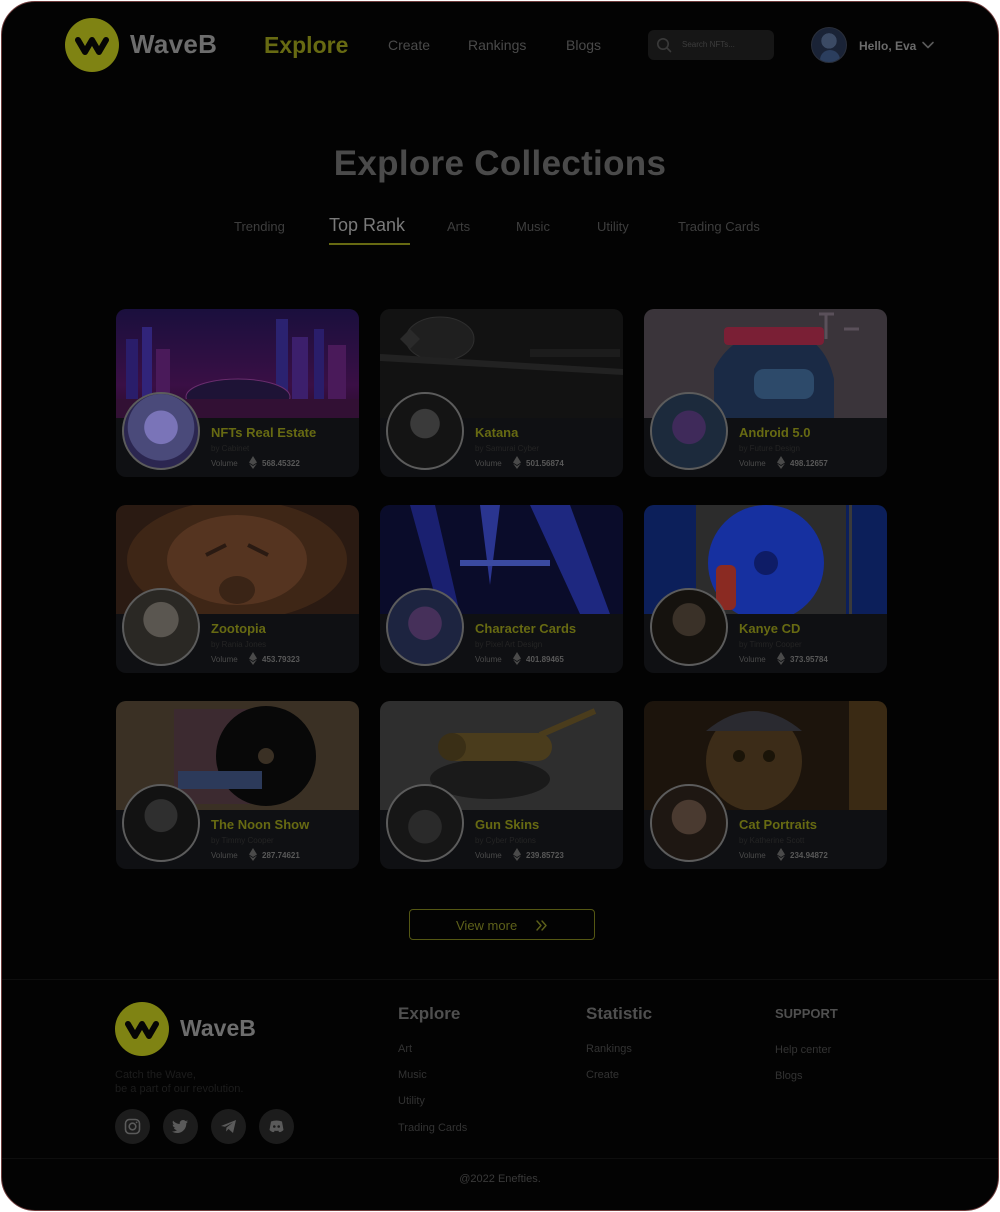 Image resolution: width=1000 pixels, height=1212 pixels. What do you see at coordinates (429, 1013) in the screenshot?
I see `footer-explore-heading: Explore` at bounding box center [429, 1013].